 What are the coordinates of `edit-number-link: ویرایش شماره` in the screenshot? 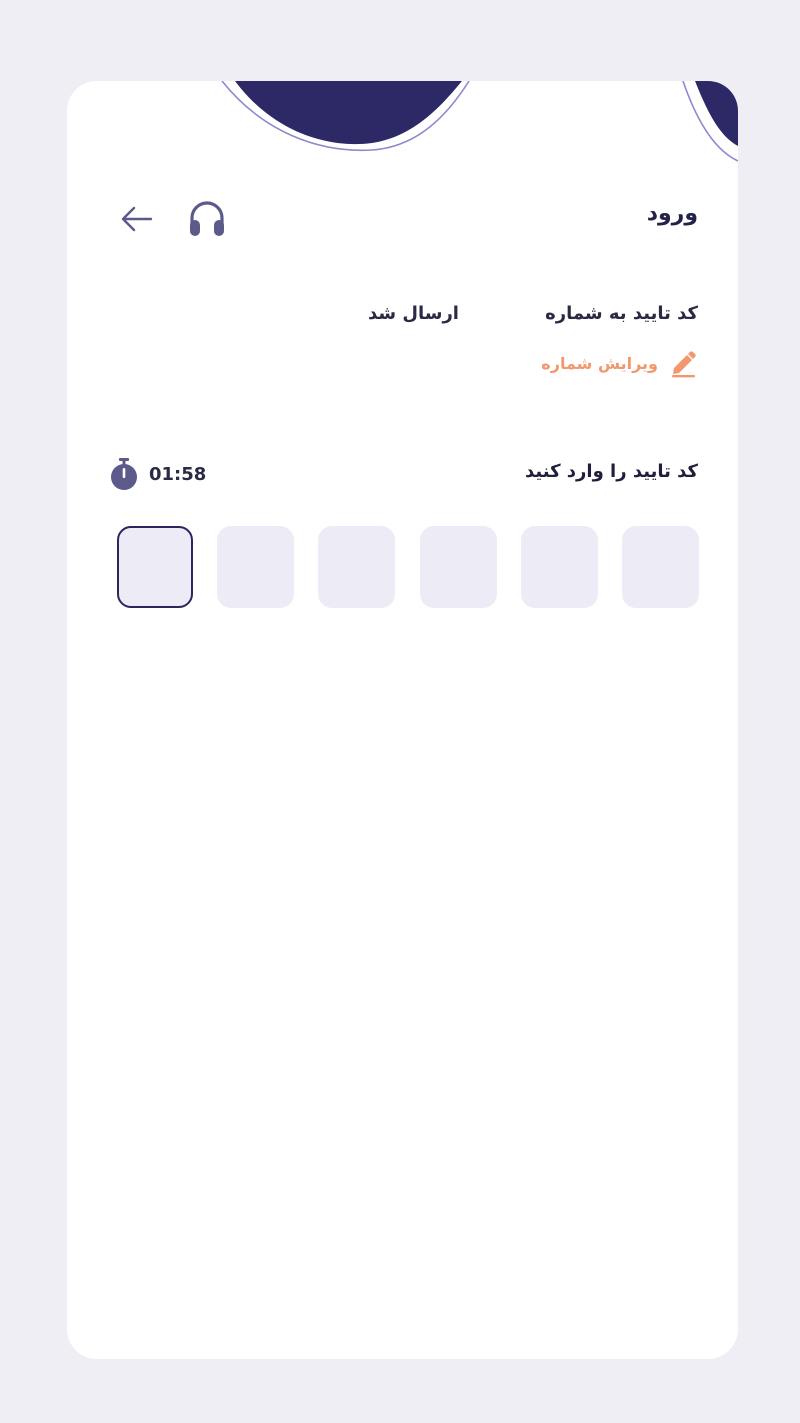 It's located at (619, 363).